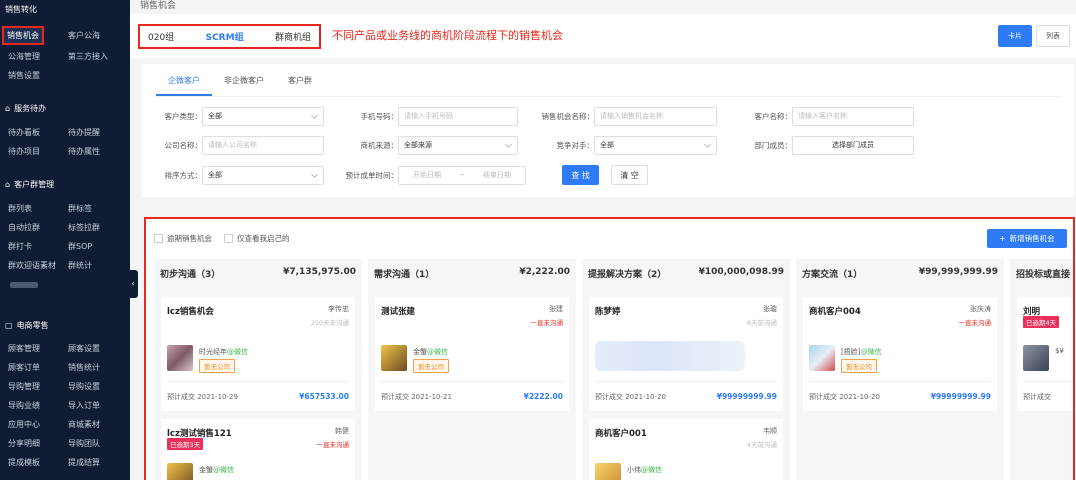  Describe the element at coordinates (980, 309) in the screenshot. I see `card-owner: 张庆涛` at that location.